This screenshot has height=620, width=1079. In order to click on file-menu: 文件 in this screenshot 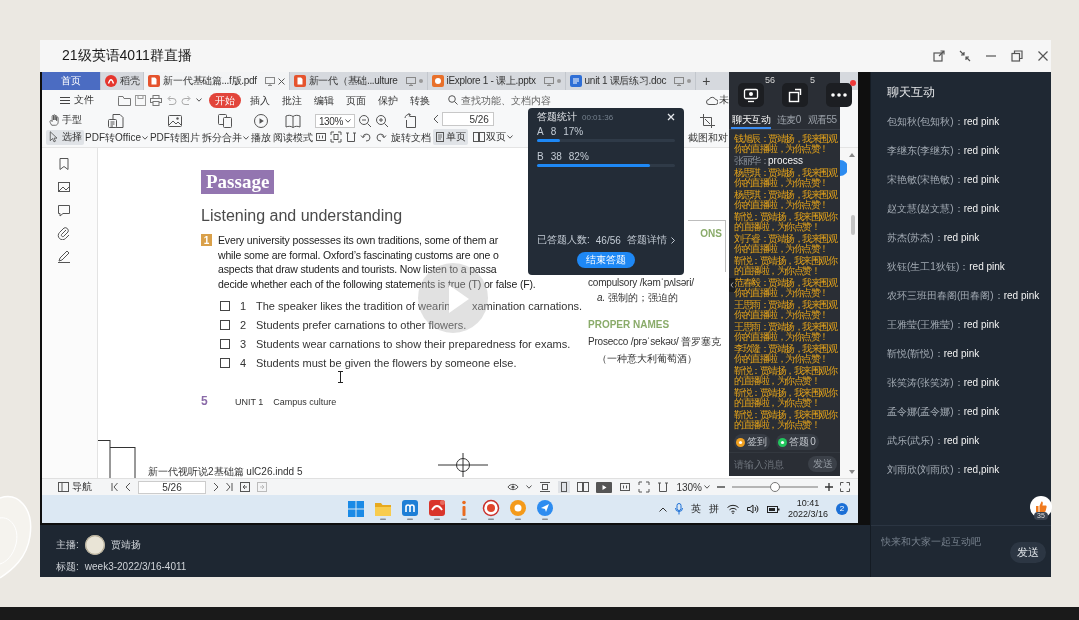, I will do `click(77, 100)`.